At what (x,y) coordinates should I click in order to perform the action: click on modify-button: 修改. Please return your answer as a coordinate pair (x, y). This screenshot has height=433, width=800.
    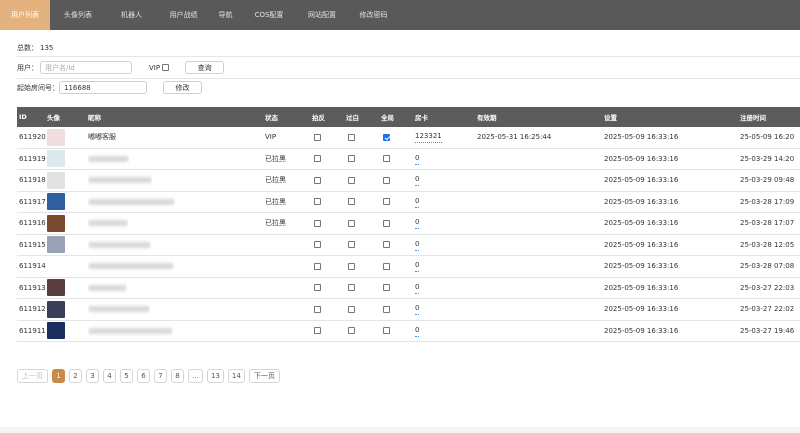
    Looking at the image, I should click on (182, 87).